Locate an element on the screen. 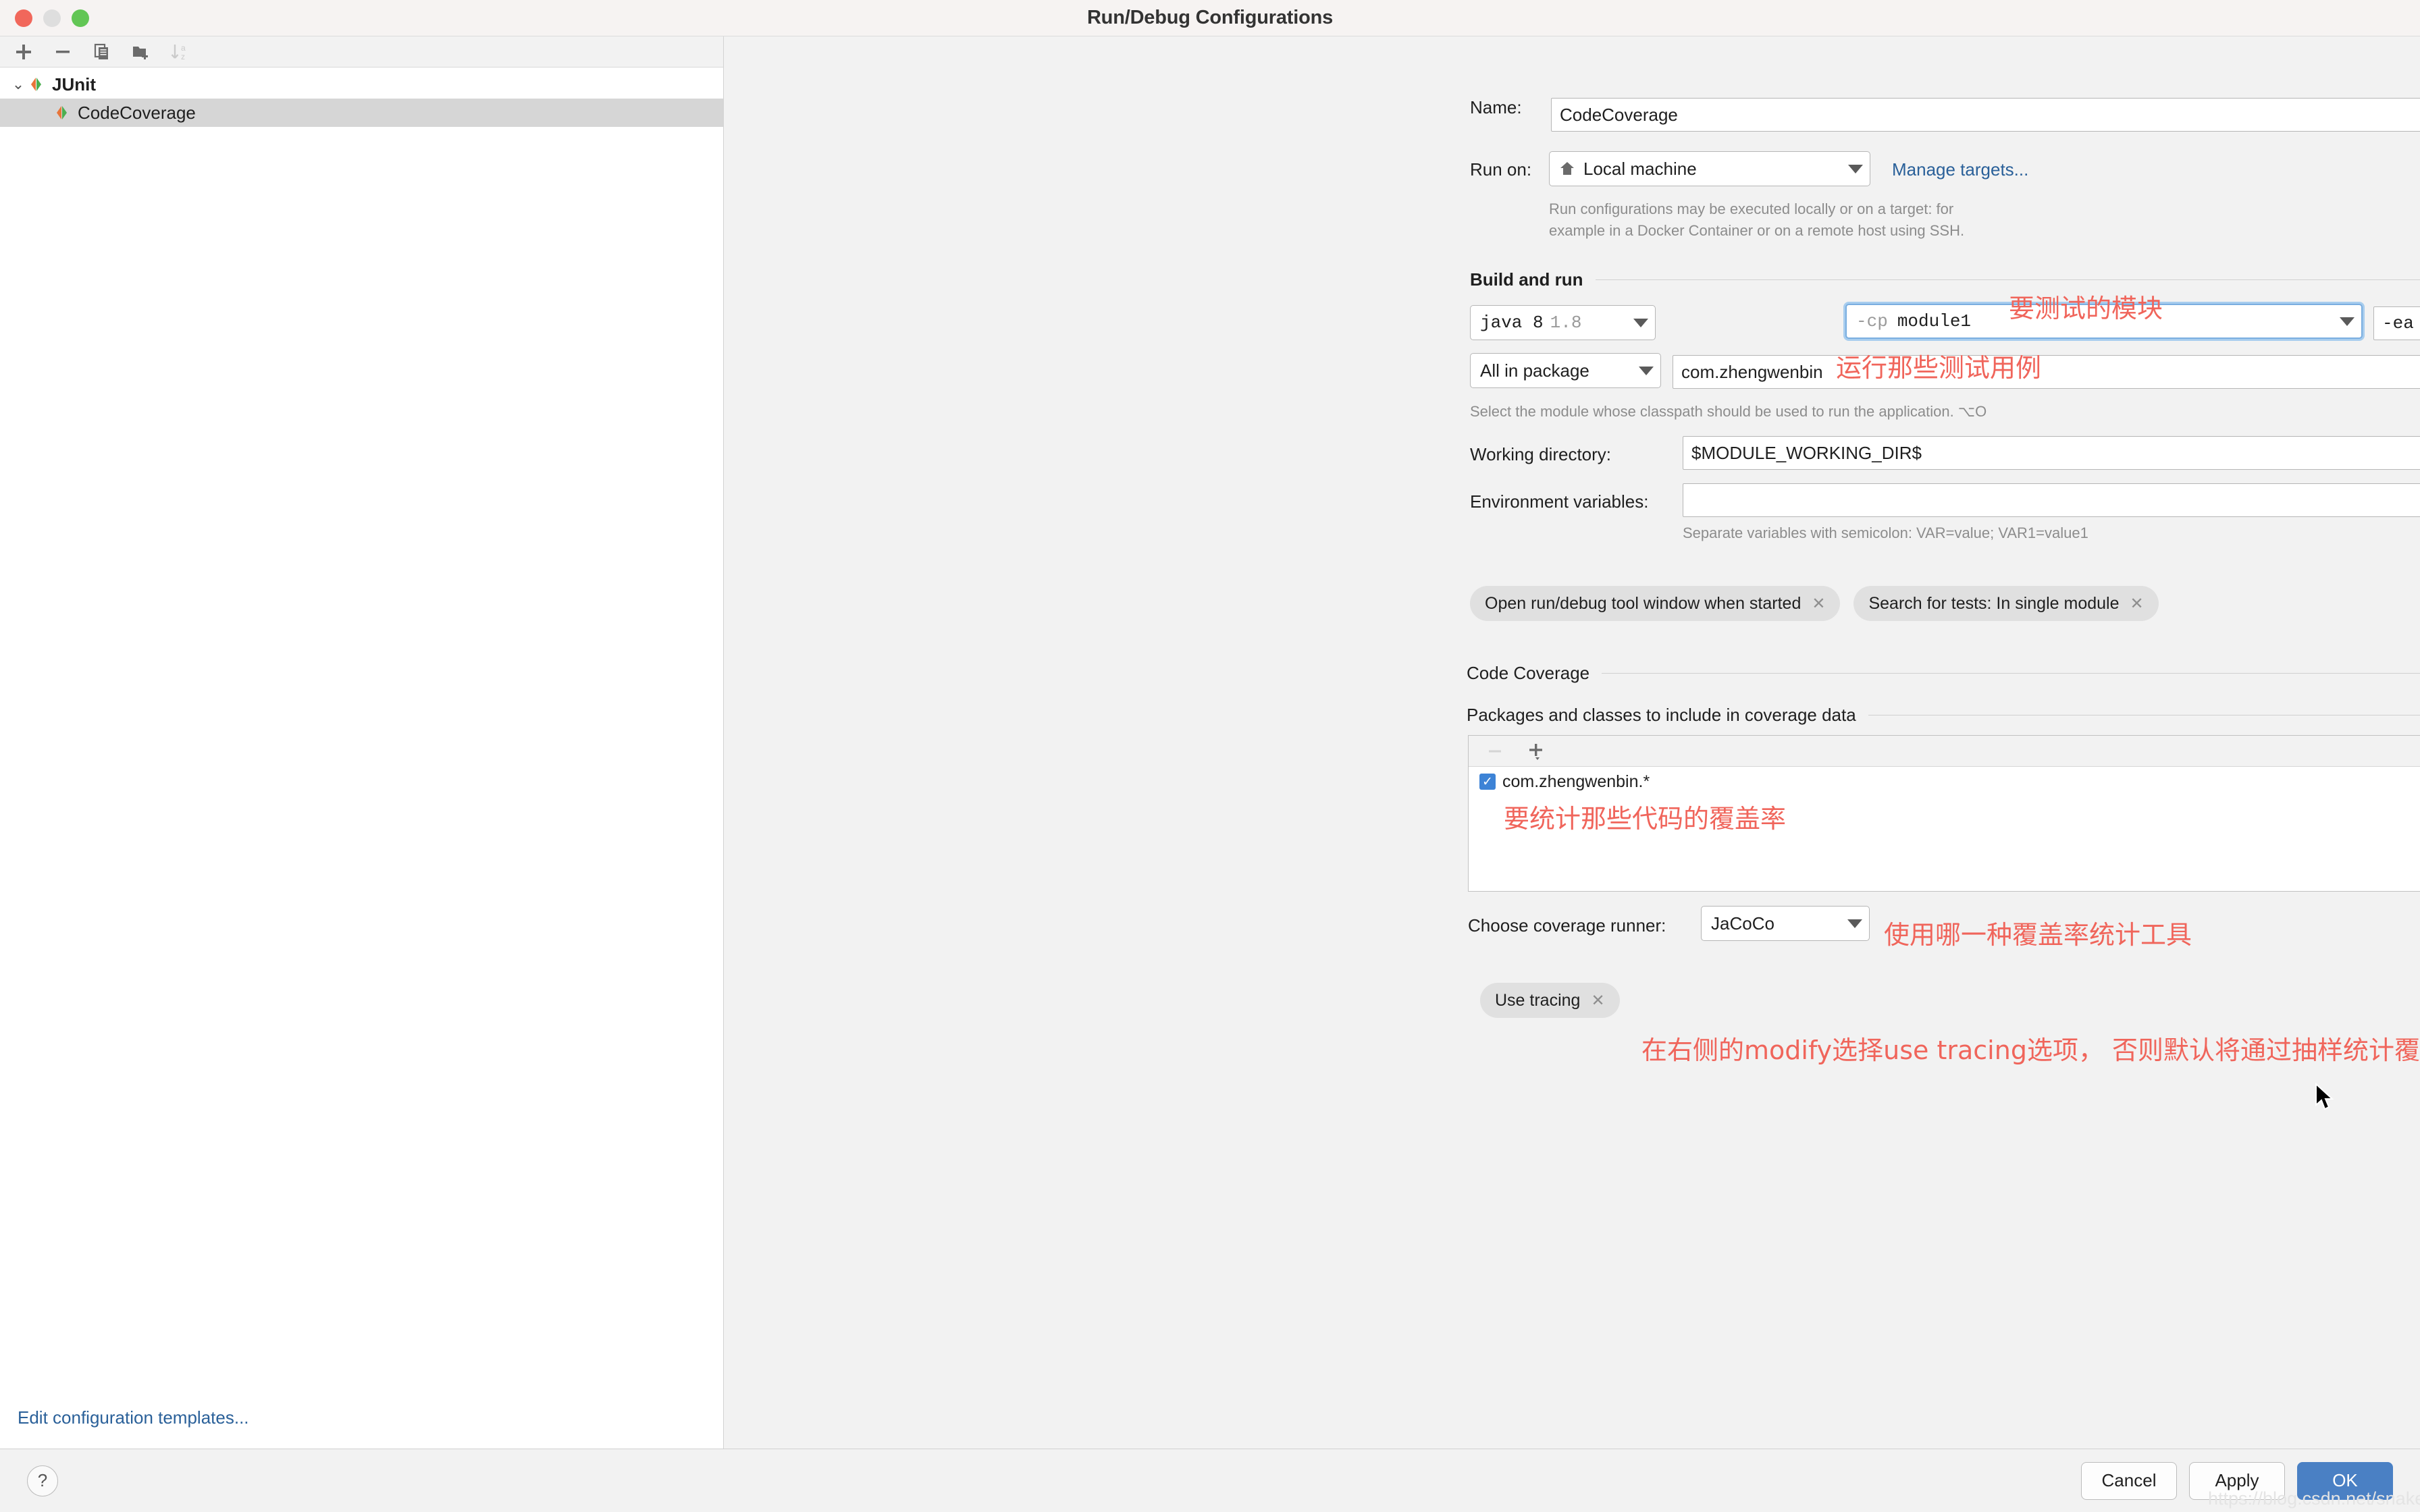 The width and height of the screenshot is (2420, 1512). window-title: Run/Debug Configurations is located at coordinates (1210, 17).